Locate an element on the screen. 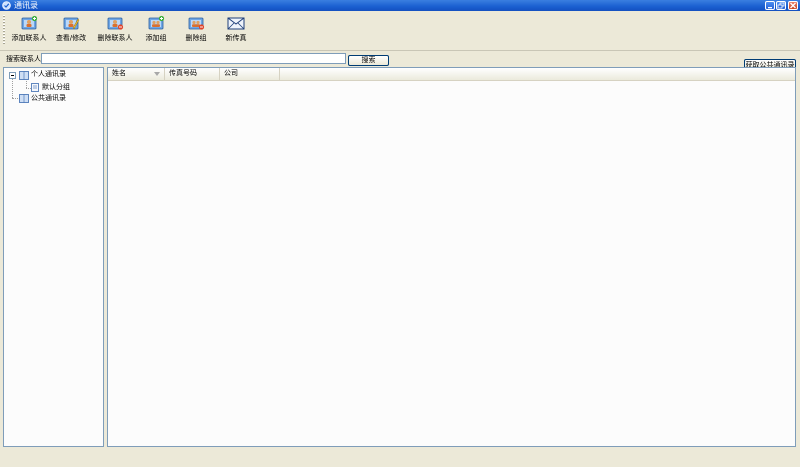 The width and height of the screenshot is (800, 467). delete-group-button: 删除组 is located at coordinates (196, 30).